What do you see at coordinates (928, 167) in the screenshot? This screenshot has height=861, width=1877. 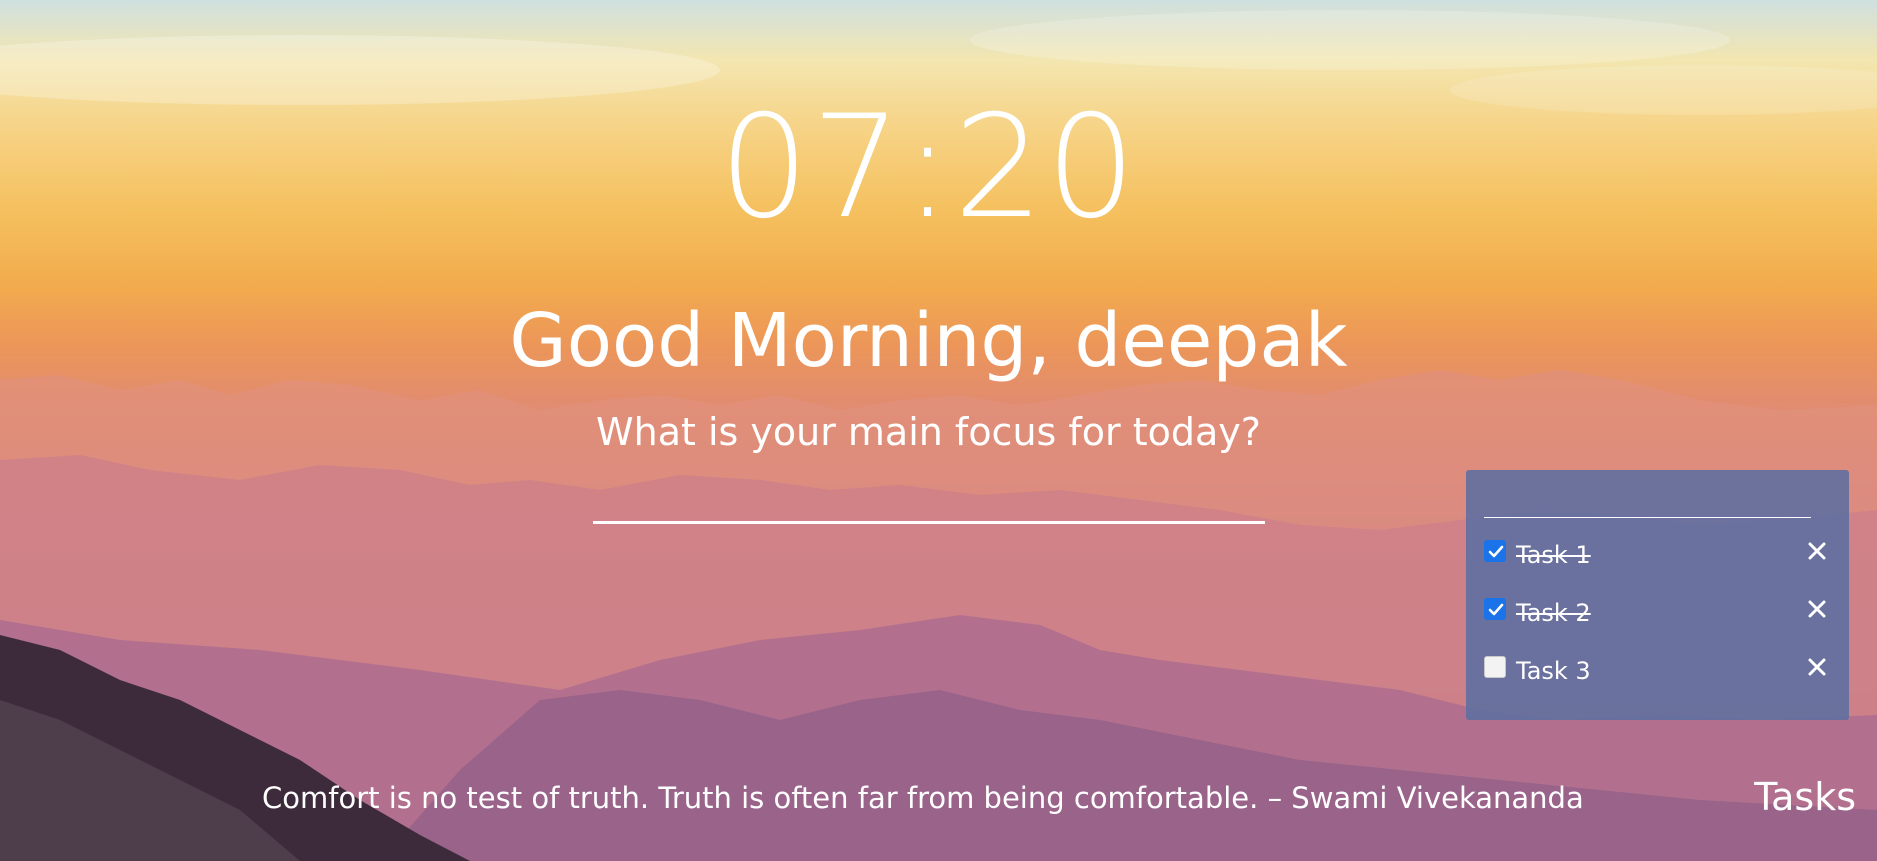 I see `clock-time: 07:20` at bounding box center [928, 167].